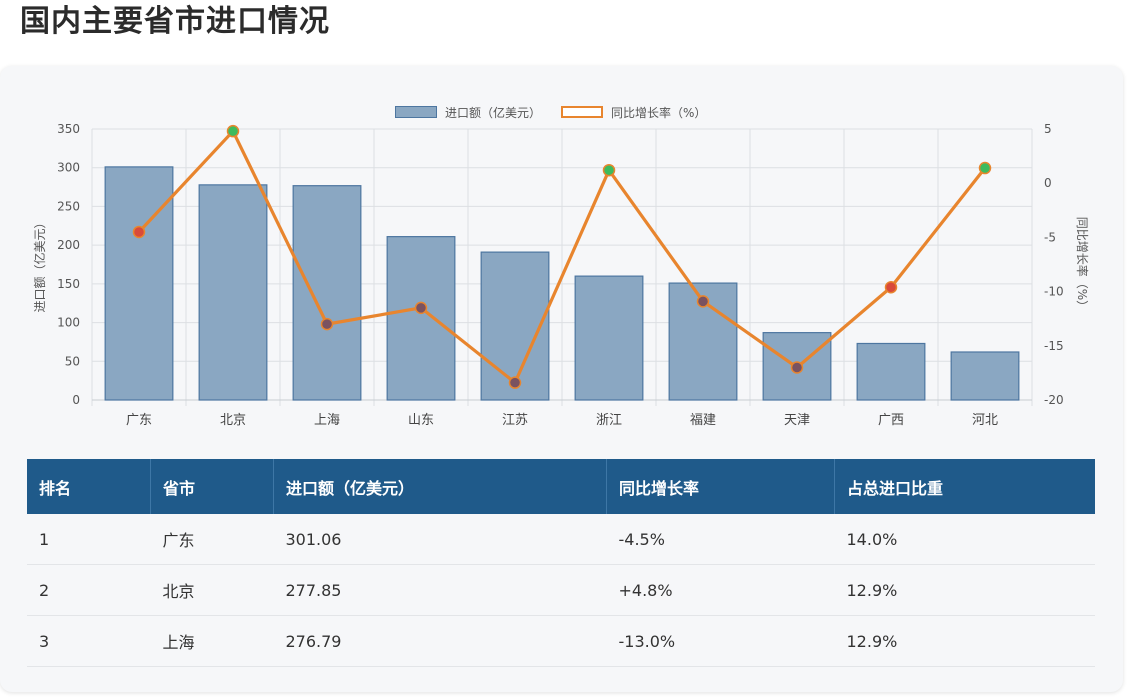 This screenshot has width=1127, height=697. I want to click on cell-rank: 3, so click(89, 641).